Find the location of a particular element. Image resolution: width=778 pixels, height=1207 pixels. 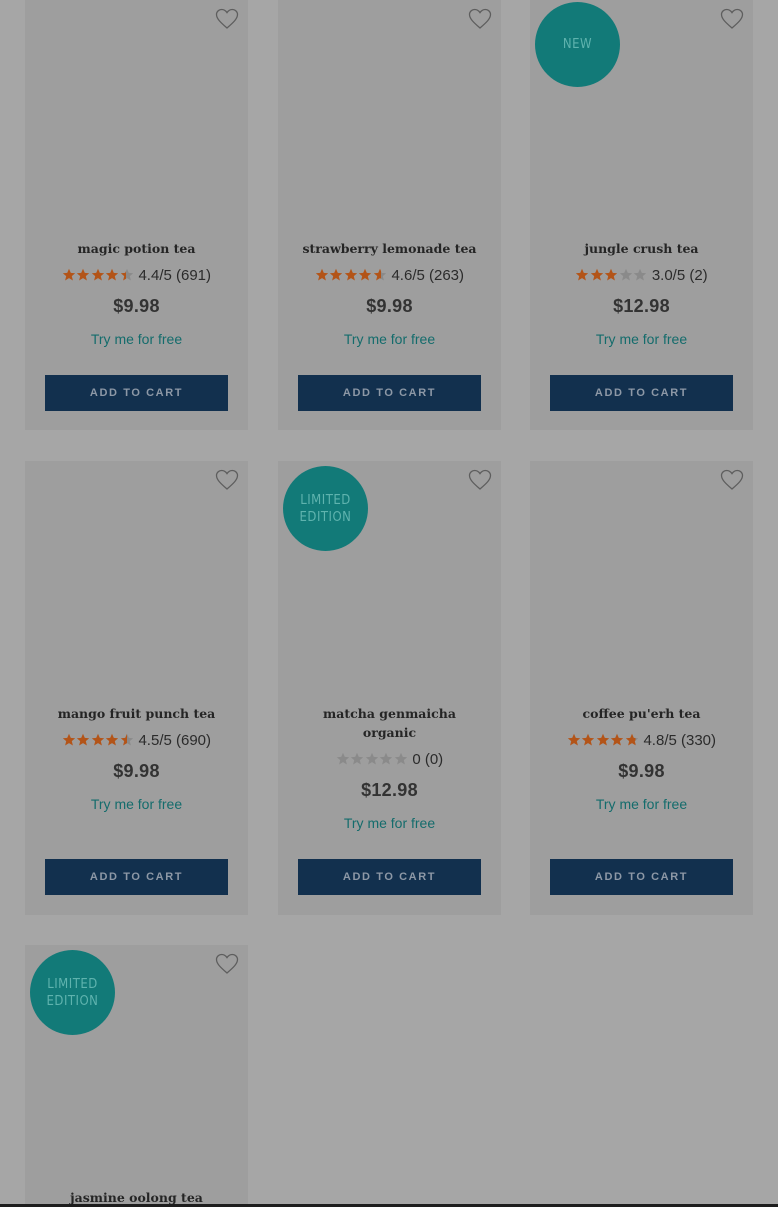

rating-text: 0 (0) is located at coordinates (428, 759).